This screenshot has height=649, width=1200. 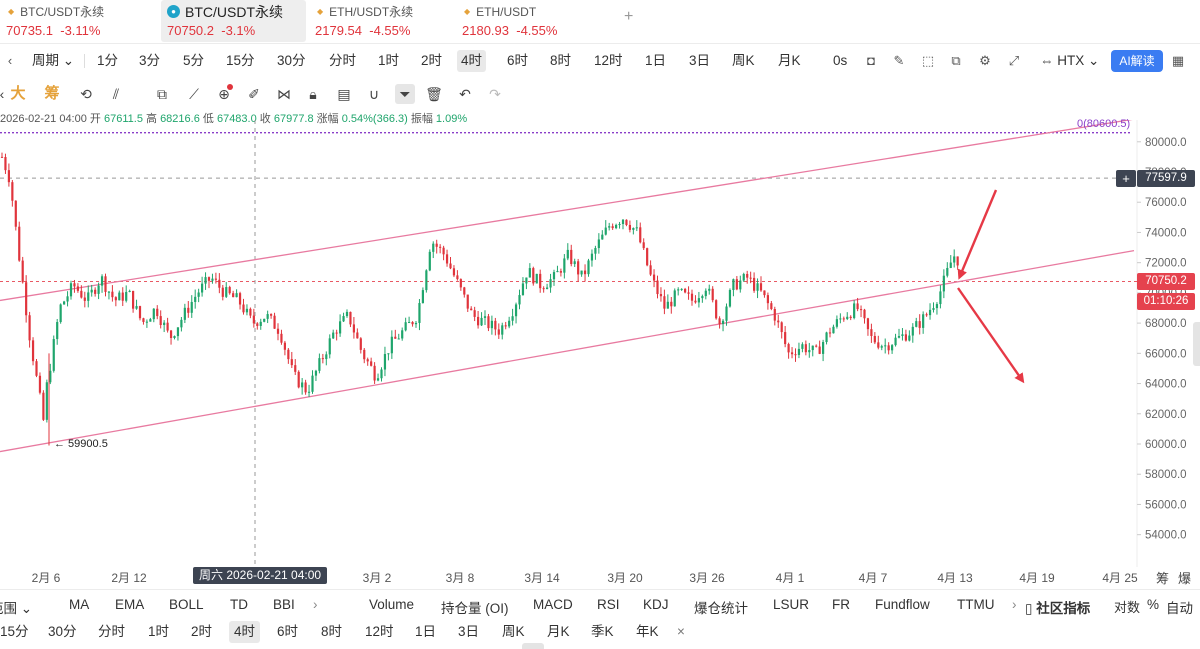 I want to click on percent-scale-toggle: %, so click(x=1153, y=604).